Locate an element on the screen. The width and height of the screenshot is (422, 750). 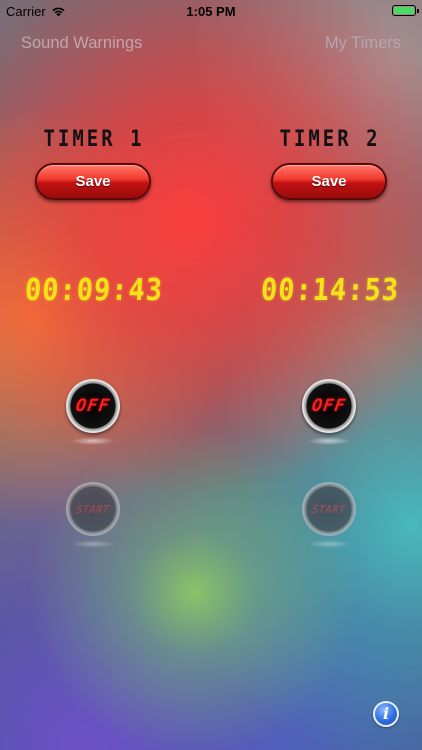
timer-2-title: TIMER 2 is located at coordinates (330, 139).